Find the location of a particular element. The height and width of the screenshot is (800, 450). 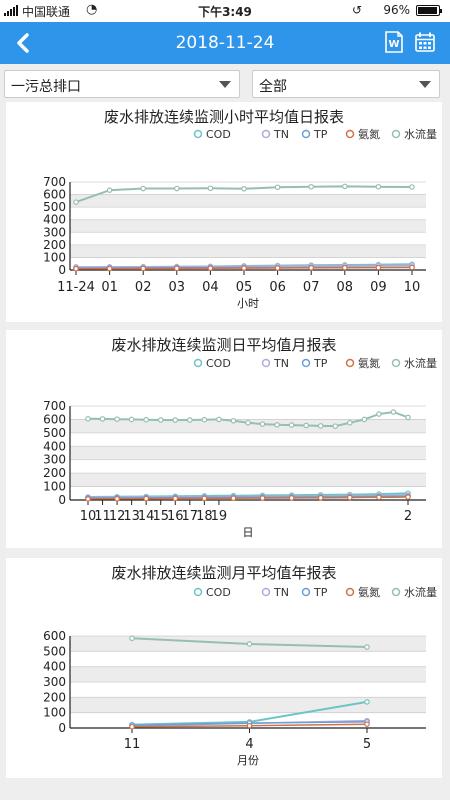

y-tick-label: 100 is located at coordinates (54, 487).